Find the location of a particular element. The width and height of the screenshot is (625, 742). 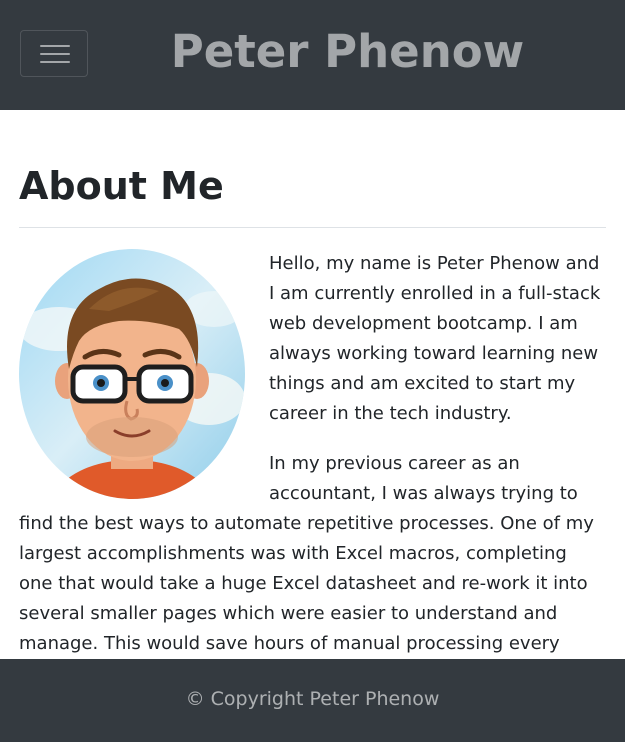

navbar: Peter Phenow is located at coordinates (312, 55).